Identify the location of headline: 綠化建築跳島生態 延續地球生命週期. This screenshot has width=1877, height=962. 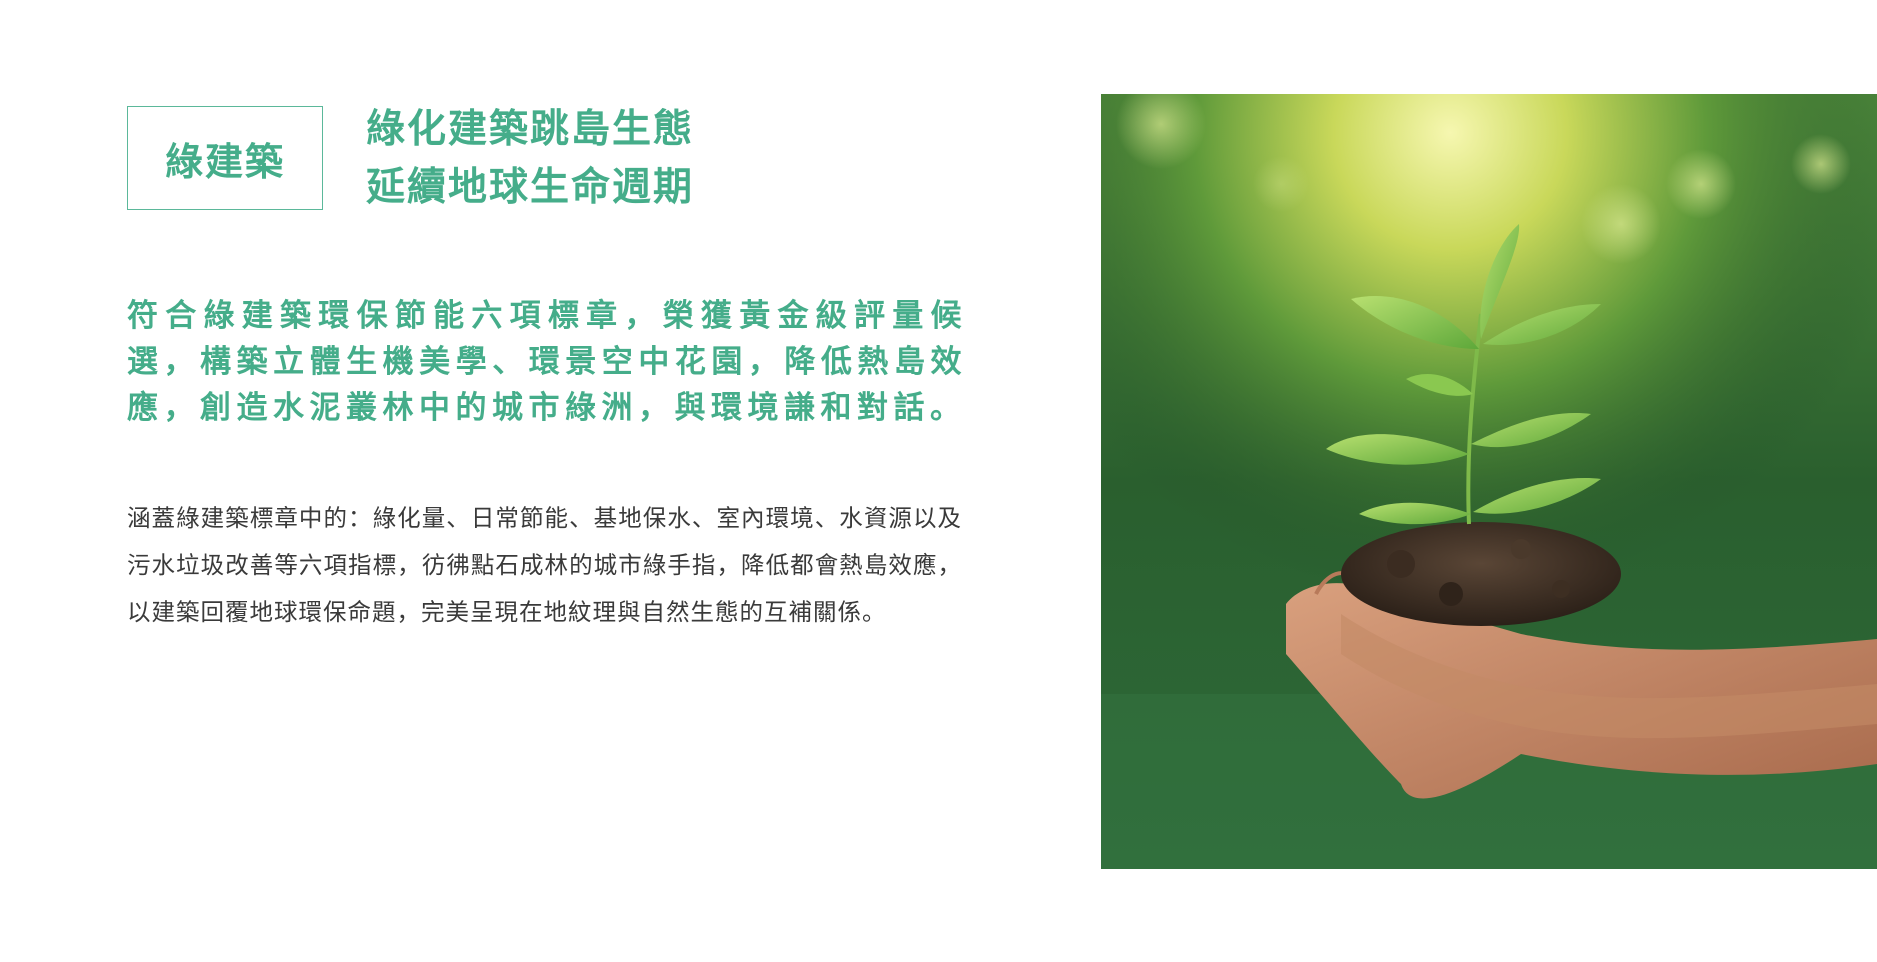
(530, 158).